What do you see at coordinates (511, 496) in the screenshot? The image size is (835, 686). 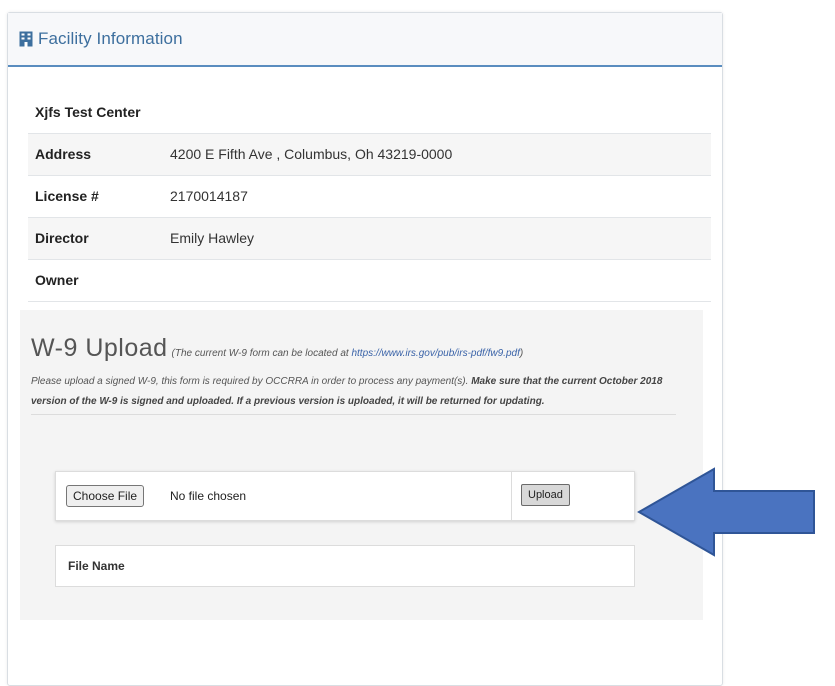 I see `divider` at bounding box center [511, 496].